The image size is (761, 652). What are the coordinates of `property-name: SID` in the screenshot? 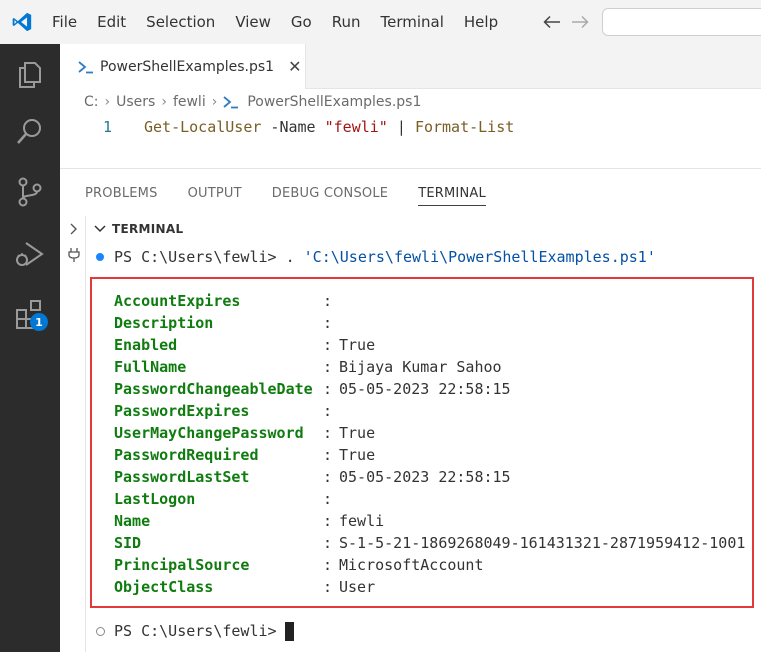 It's located at (128, 543).